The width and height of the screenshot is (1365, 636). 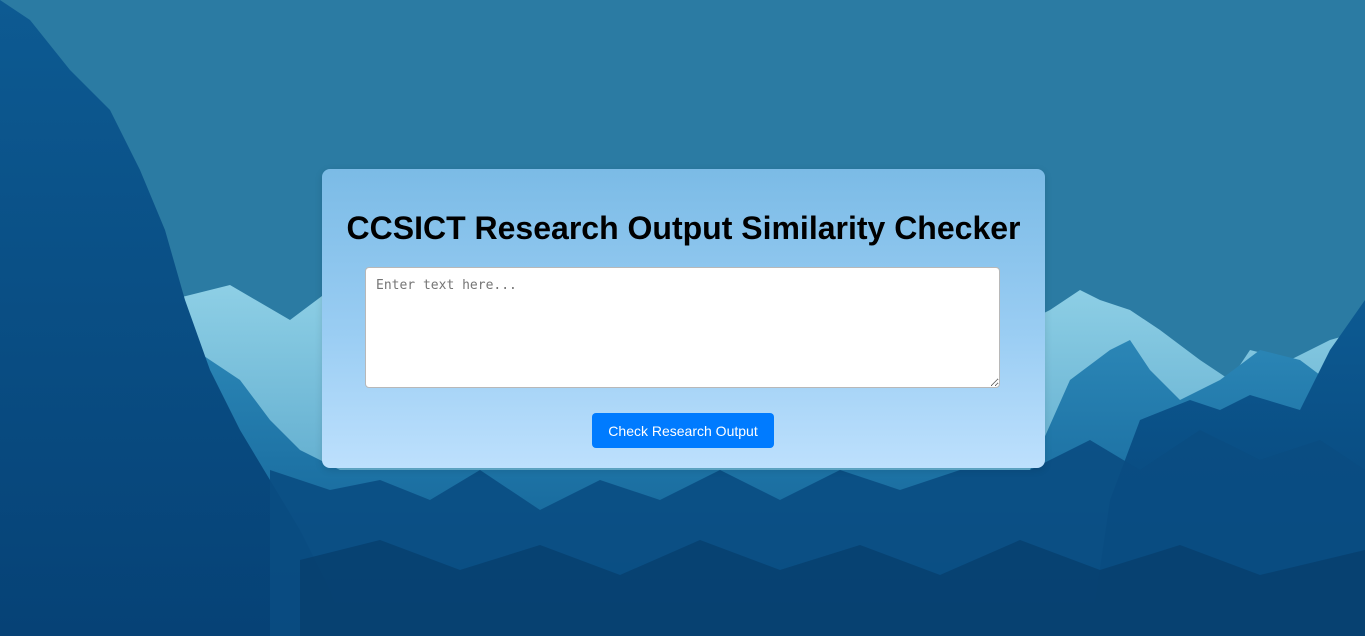 I want to click on check-research-output-button: Check Research Output, so click(x=683, y=430).